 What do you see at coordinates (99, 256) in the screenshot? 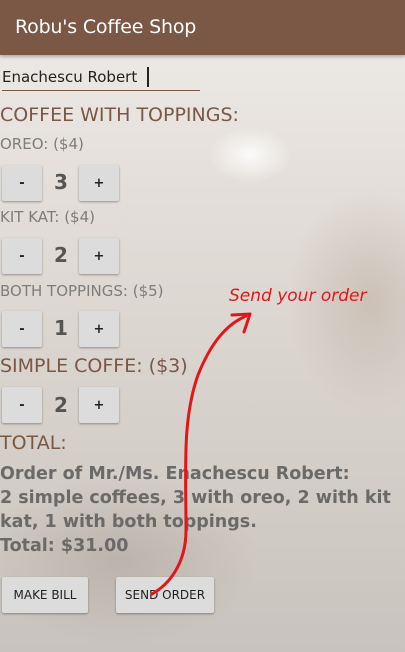
I see `kitkat-increment-button: +` at bounding box center [99, 256].